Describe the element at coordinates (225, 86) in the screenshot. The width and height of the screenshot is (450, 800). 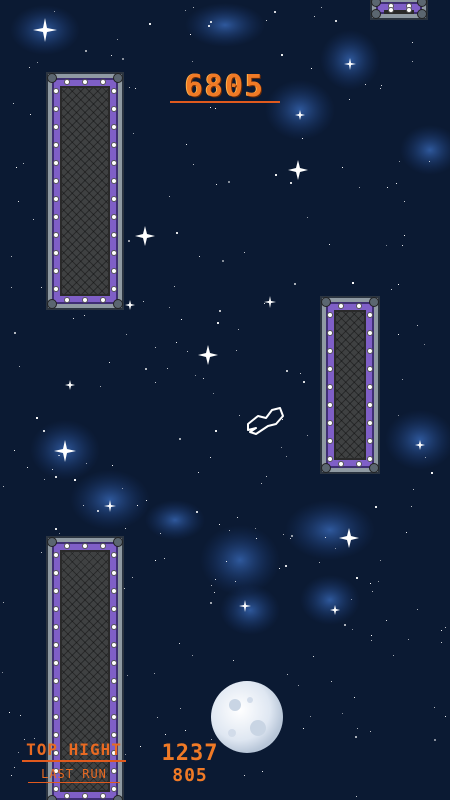
I see `score-display: 6805` at that location.